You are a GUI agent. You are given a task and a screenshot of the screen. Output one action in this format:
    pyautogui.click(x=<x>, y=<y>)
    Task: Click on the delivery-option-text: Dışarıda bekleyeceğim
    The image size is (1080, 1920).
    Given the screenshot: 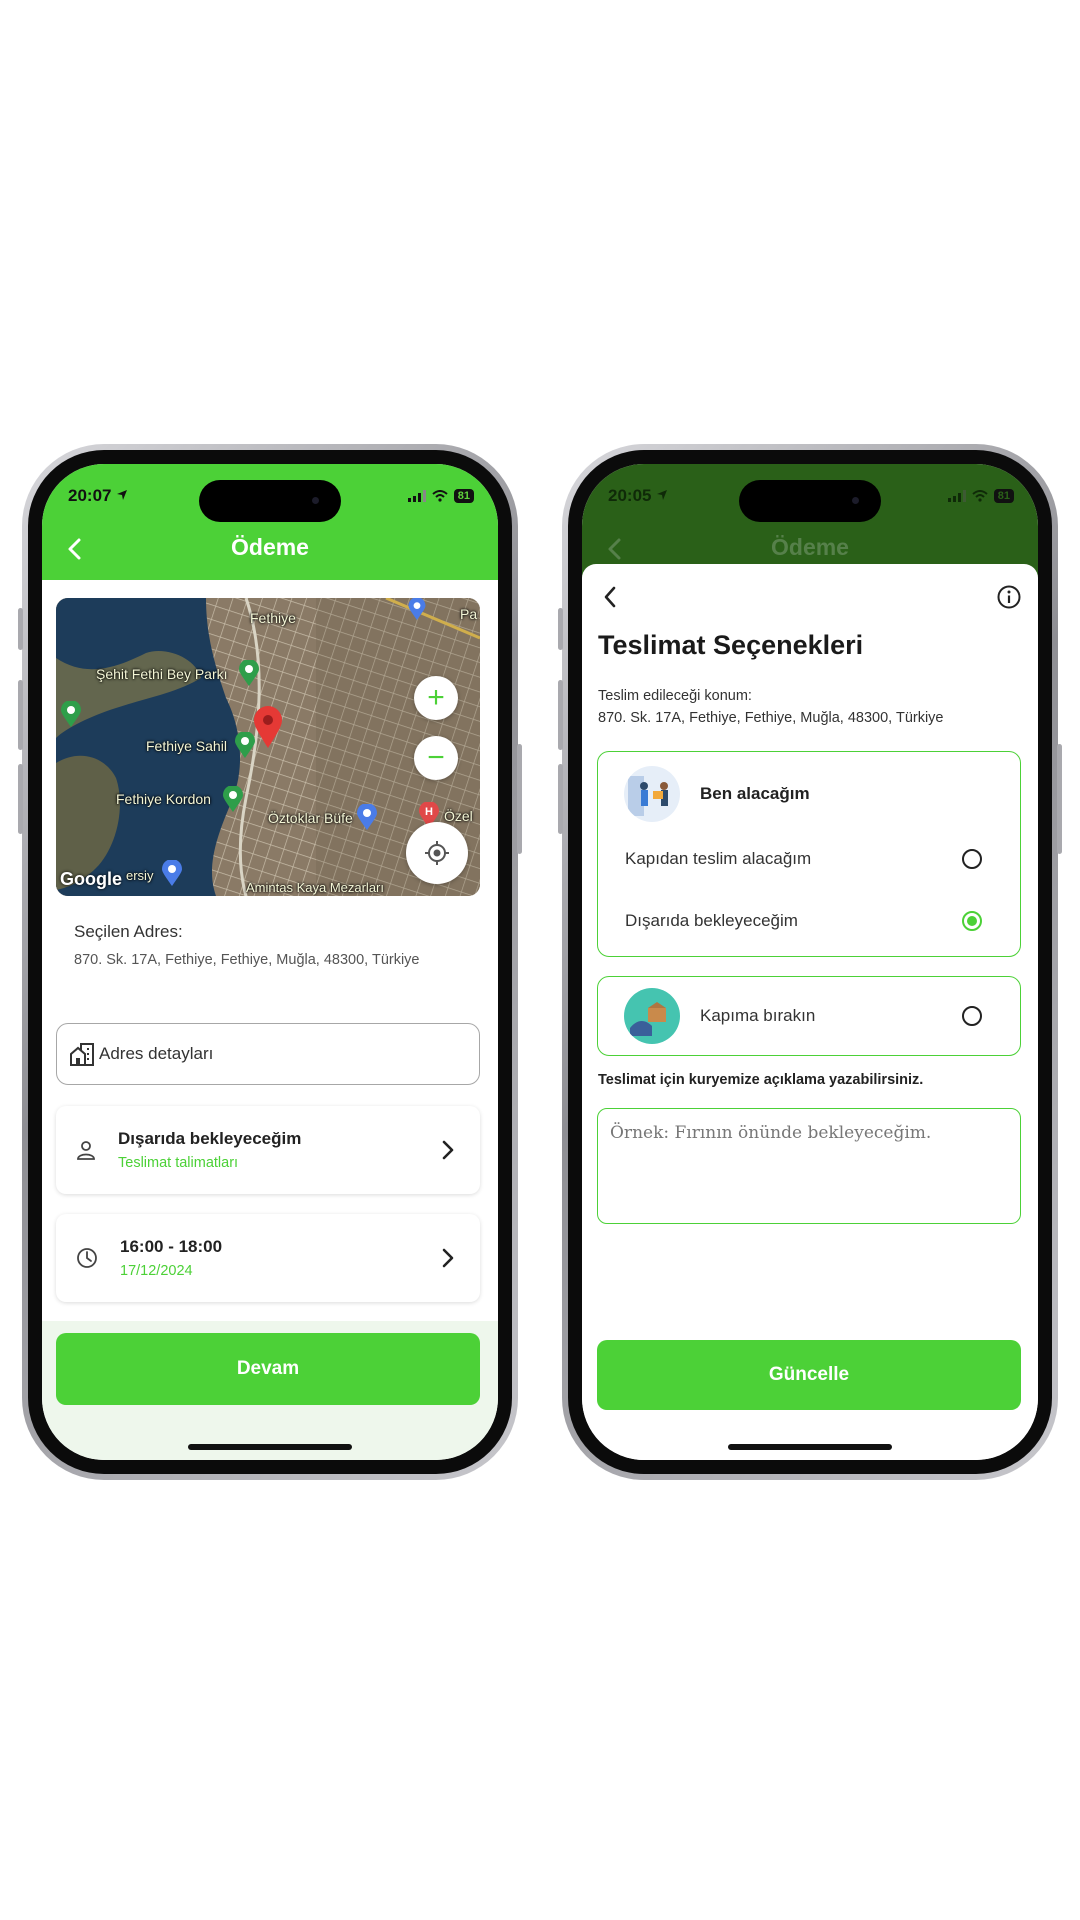 What is the action you would take?
    pyautogui.click(x=210, y=1138)
    